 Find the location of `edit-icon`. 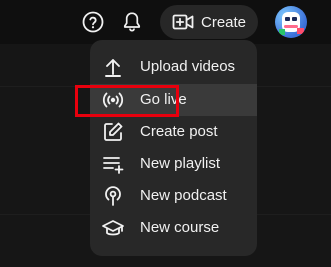

edit-icon is located at coordinates (113, 132).